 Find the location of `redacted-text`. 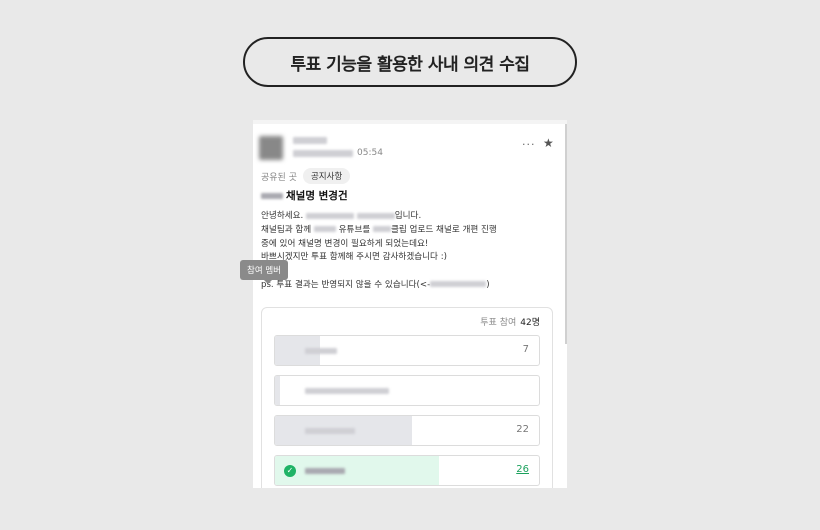

redacted-text is located at coordinates (272, 196).